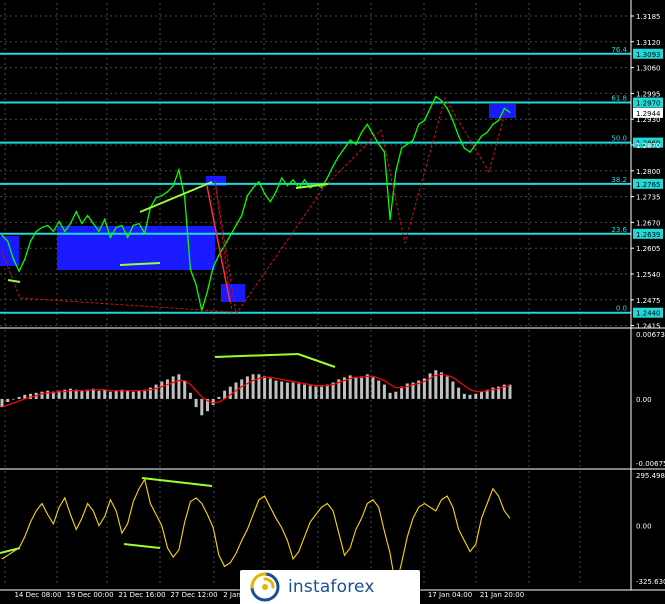 This screenshot has height=604, width=665. Describe the element at coordinates (648, 172) in the screenshot. I see `price-tick-label: 1.2800` at that location.